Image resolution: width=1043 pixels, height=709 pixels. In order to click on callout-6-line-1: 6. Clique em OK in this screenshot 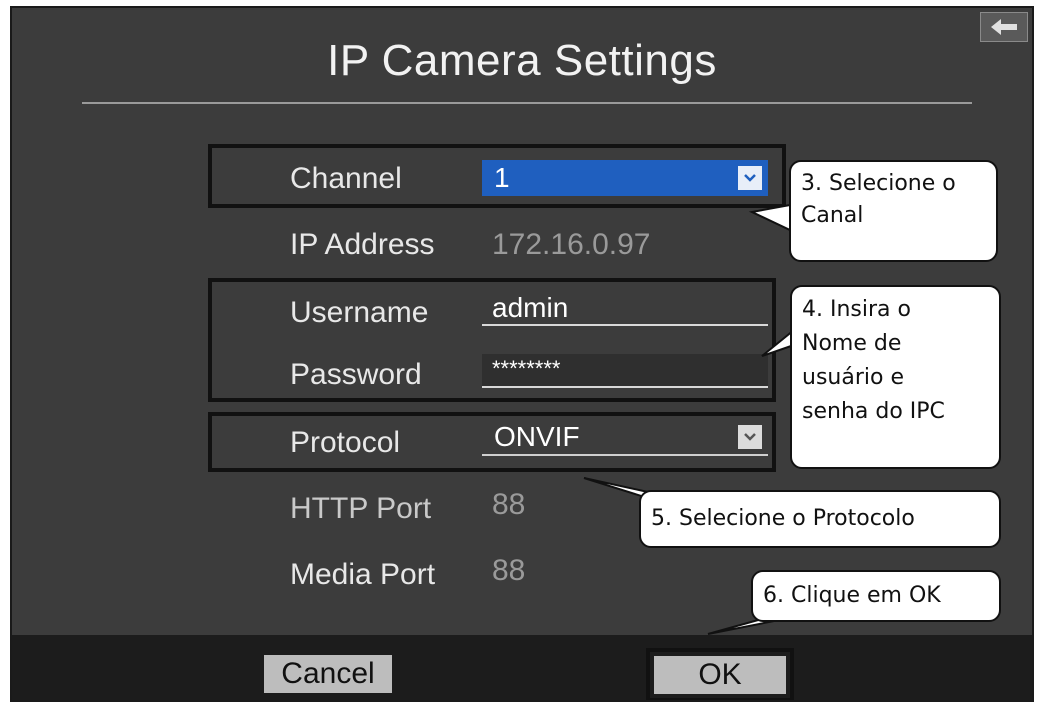, I will do `click(852, 595)`.